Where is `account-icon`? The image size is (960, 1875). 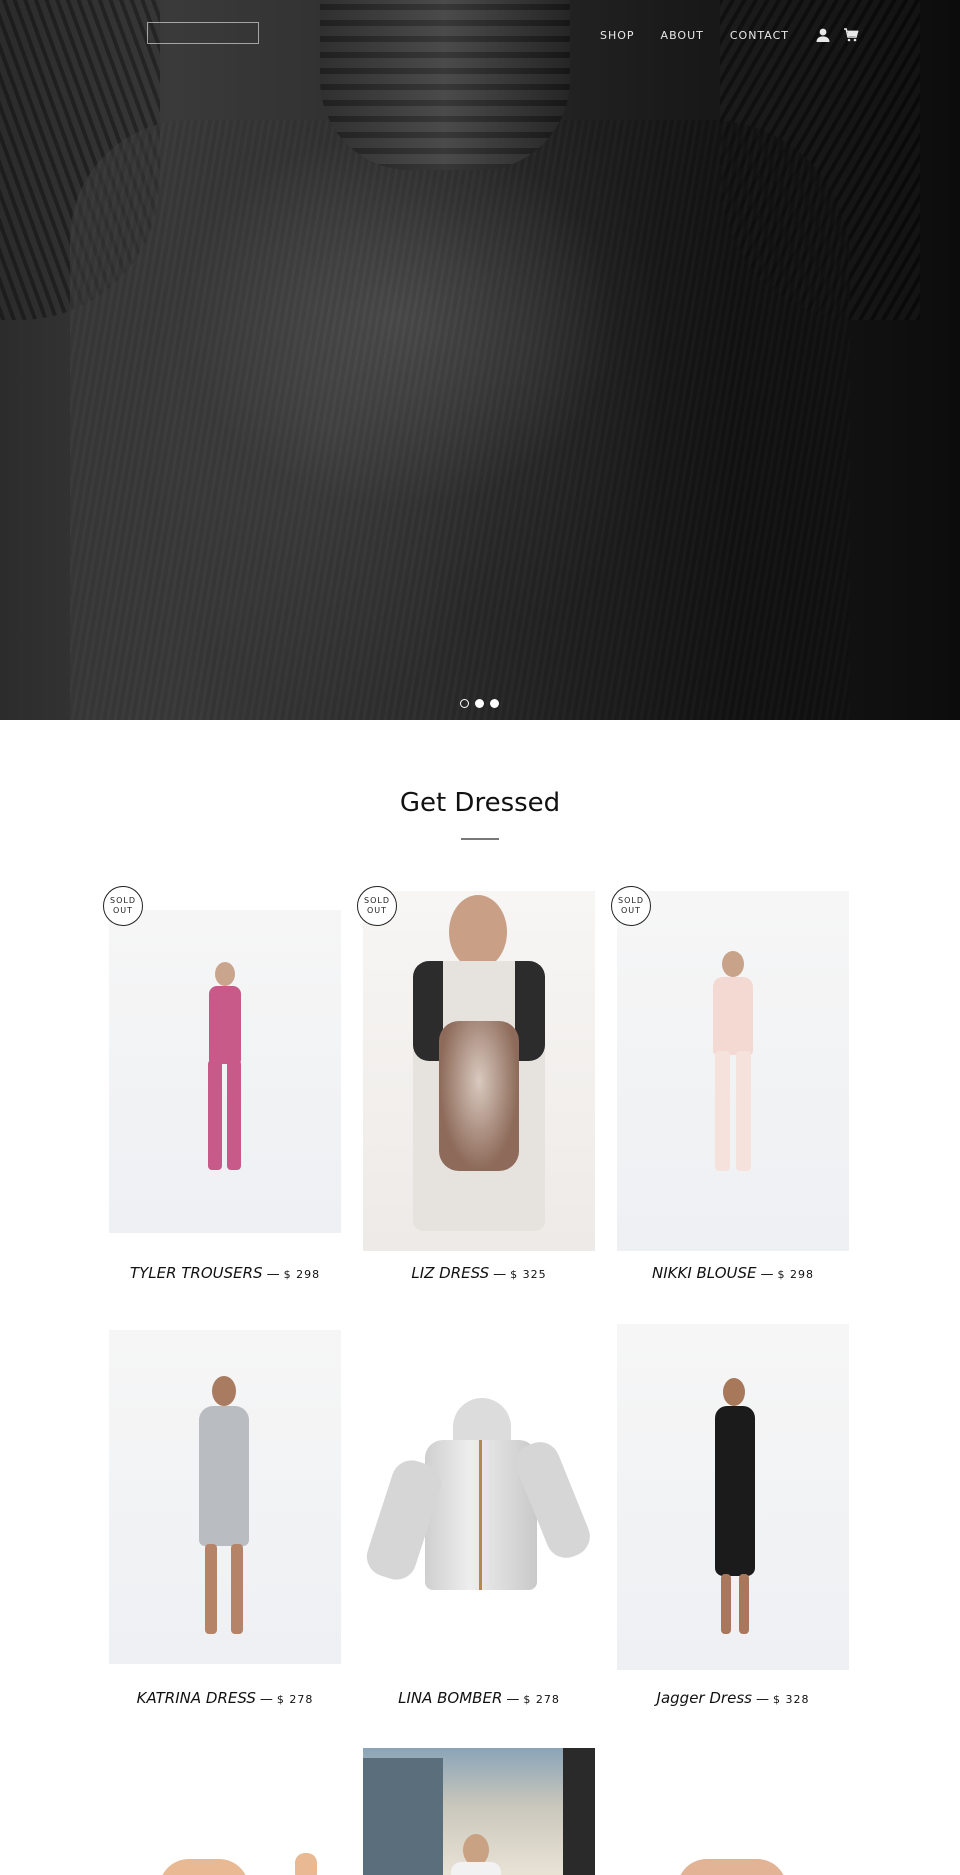 account-icon is located at coordinates (823, 35).